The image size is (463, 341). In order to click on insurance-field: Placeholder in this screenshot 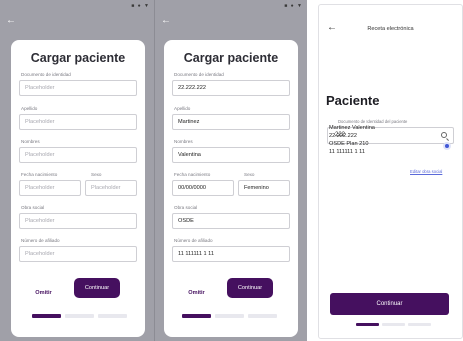, I will do `click(78, 221)`.